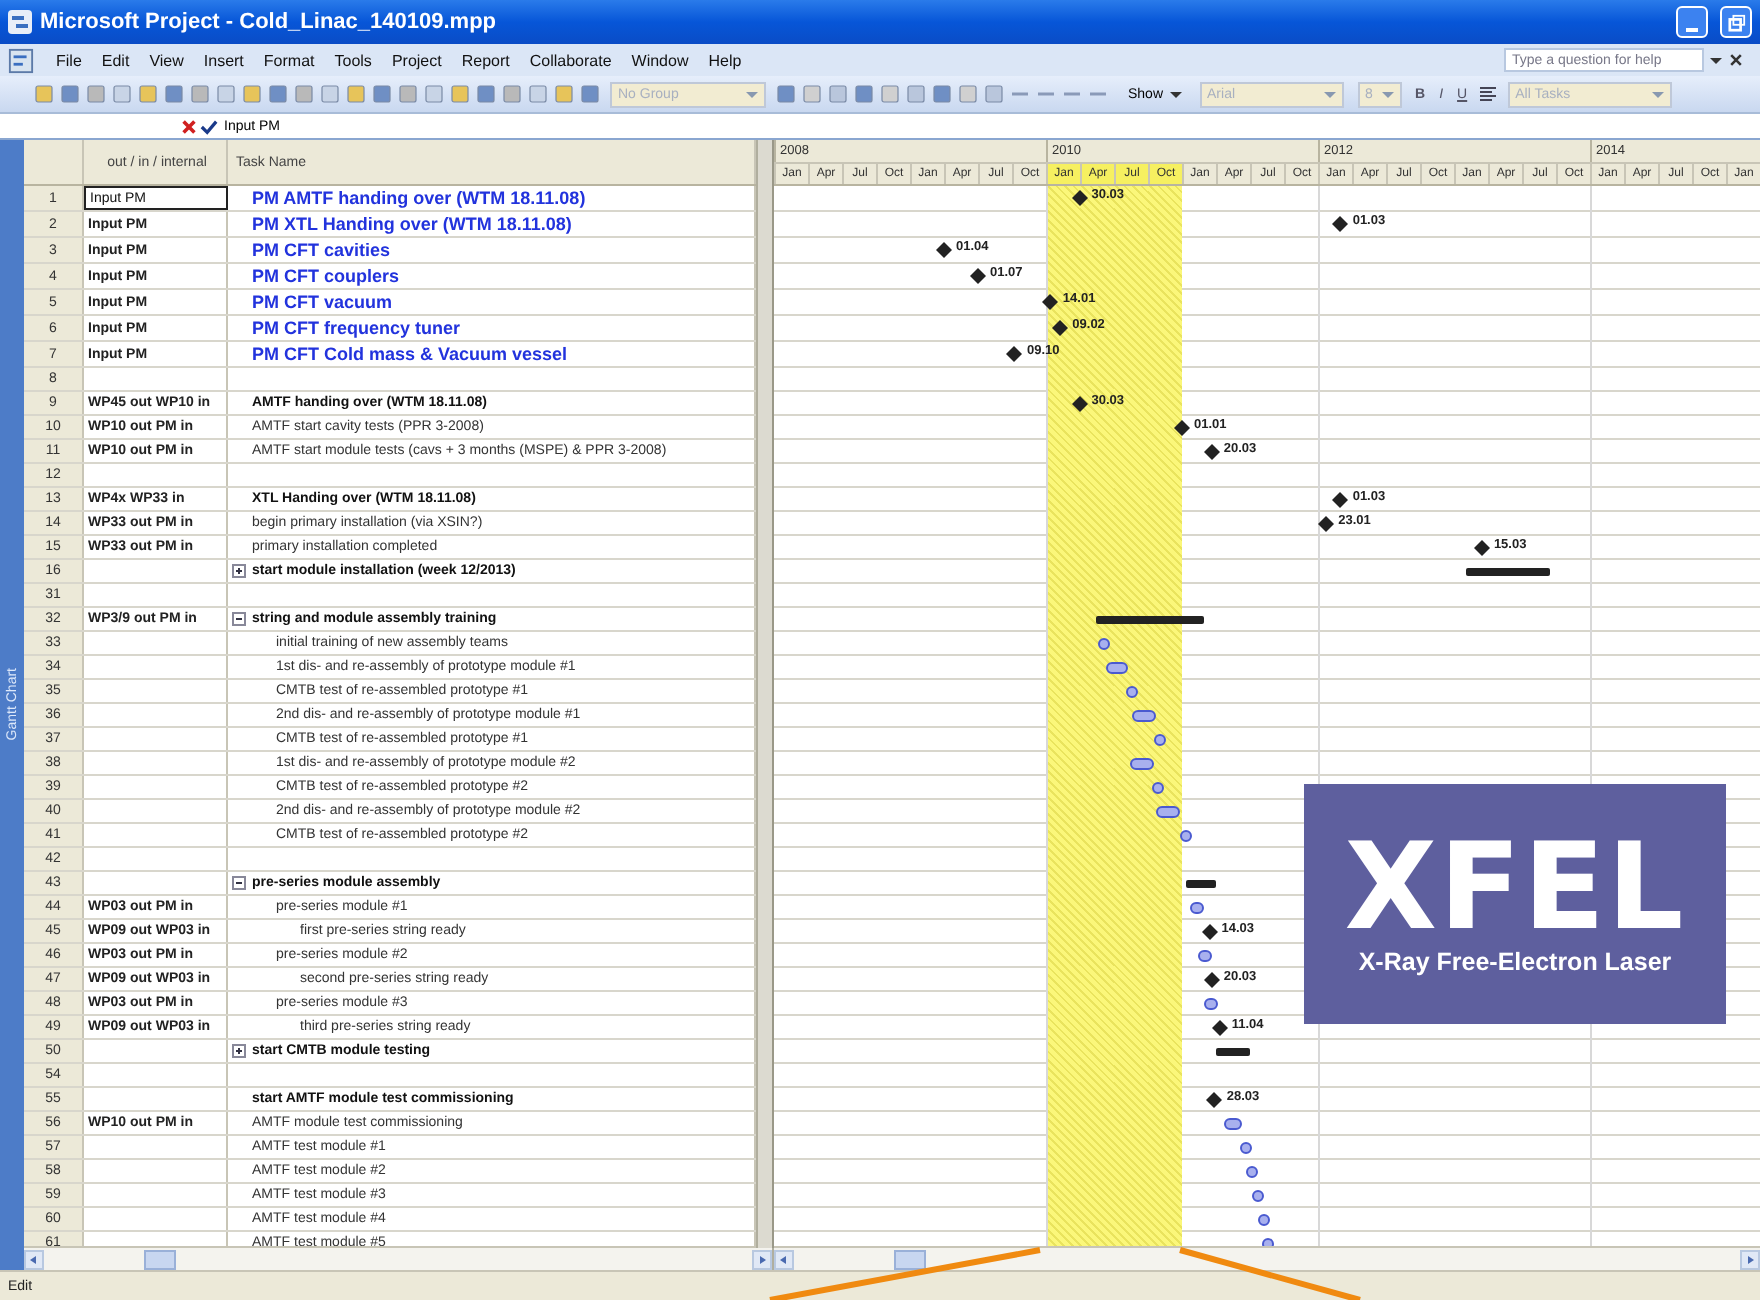  Describe the element at coordinates (166, 60) in the screenshot. I see `menu-item: View` at that location.